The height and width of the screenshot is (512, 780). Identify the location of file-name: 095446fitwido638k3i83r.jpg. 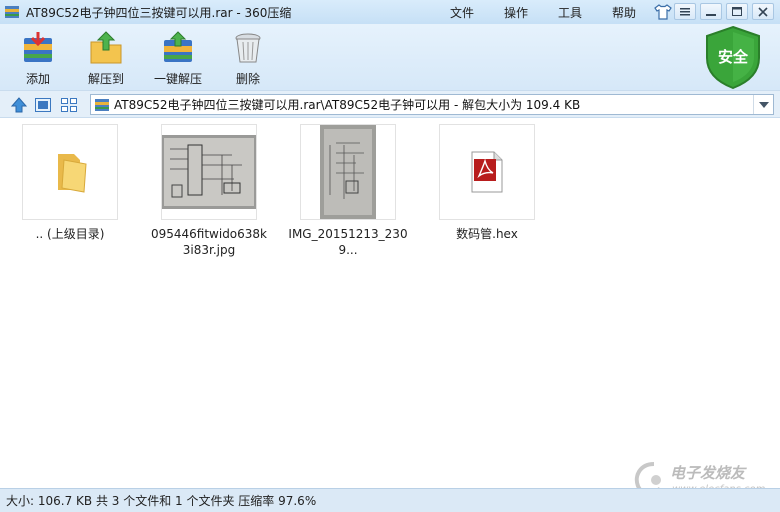
(209, 242).